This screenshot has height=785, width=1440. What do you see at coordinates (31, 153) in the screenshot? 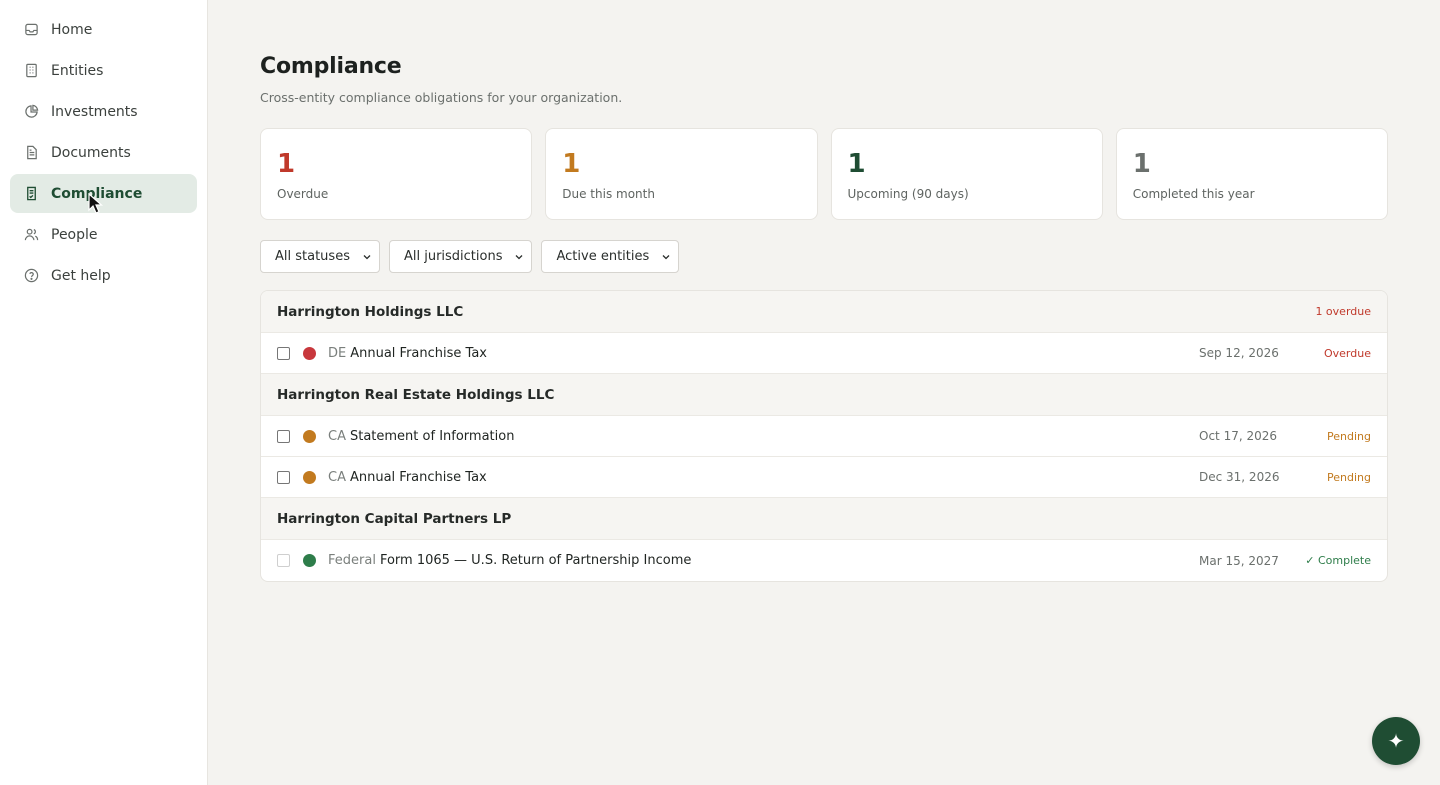
I see `document-icon` at bounding box center [31, 153].